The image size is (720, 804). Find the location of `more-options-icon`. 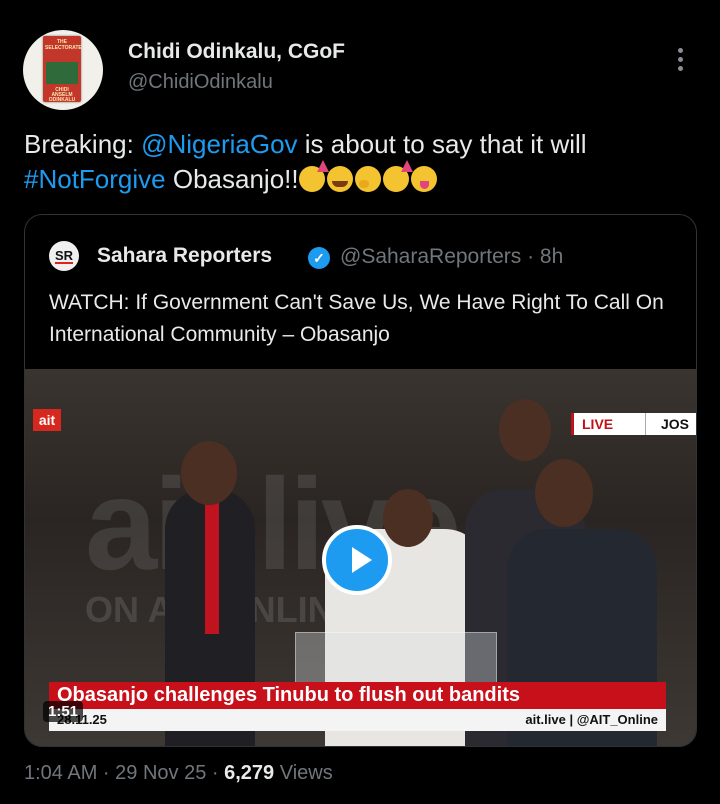

more-options-icon is located at coordinates (680, 62).